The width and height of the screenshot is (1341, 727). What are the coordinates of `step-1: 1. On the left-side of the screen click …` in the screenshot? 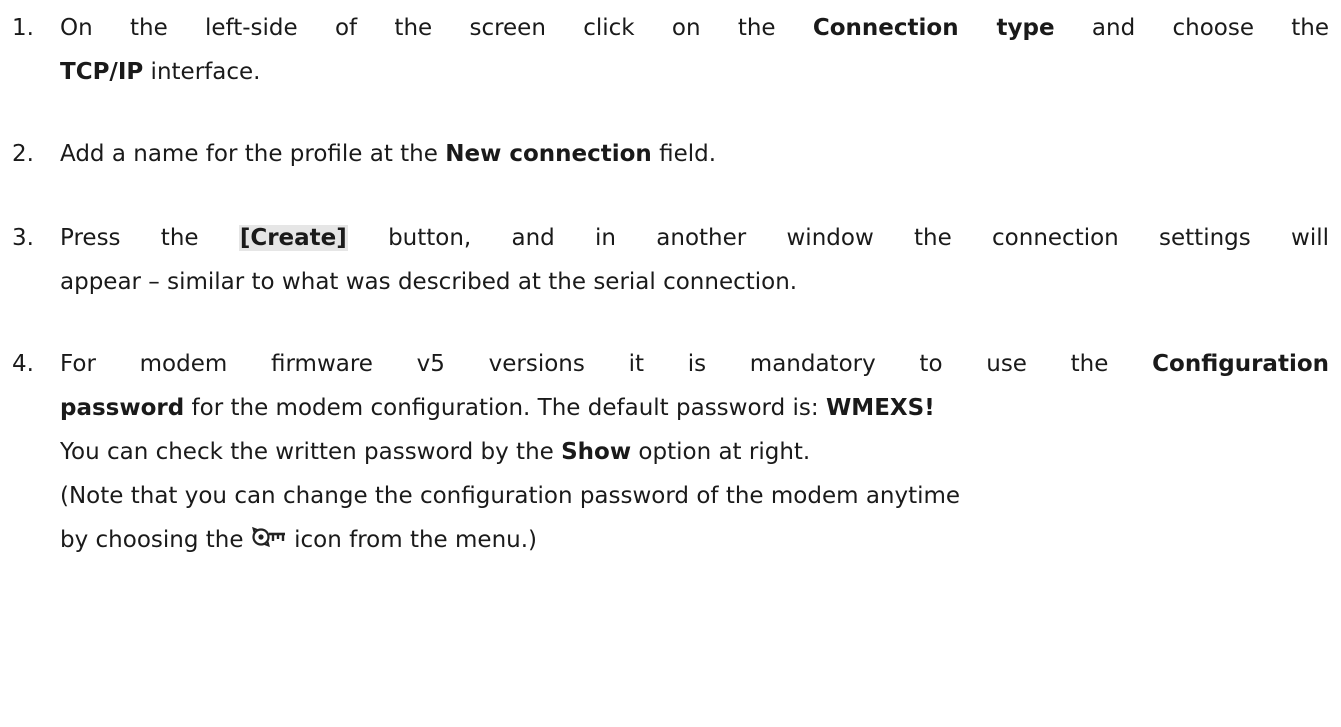 It's located at (670, 50).